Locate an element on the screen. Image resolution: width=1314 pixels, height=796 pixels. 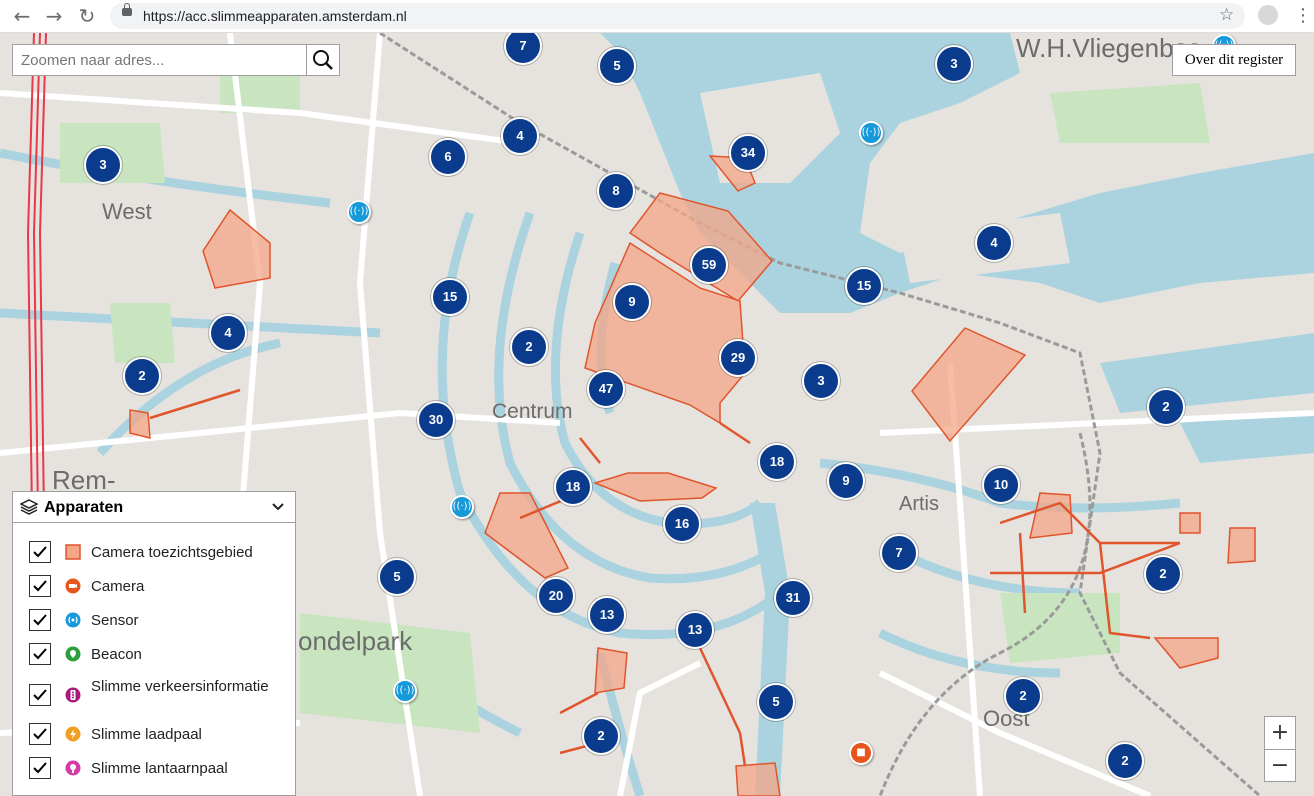
cluster-marker: 31 is located at coordinates (793, 598).